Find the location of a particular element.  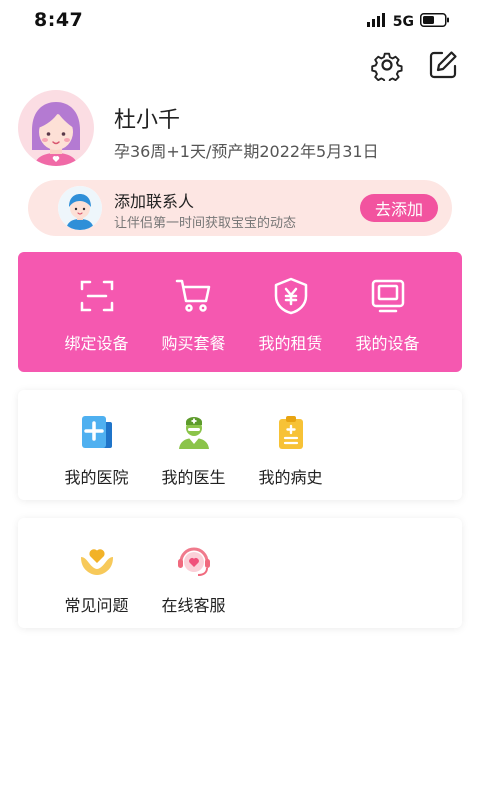

my-device-item: 我的设备 is located at coordinates (387, 315).